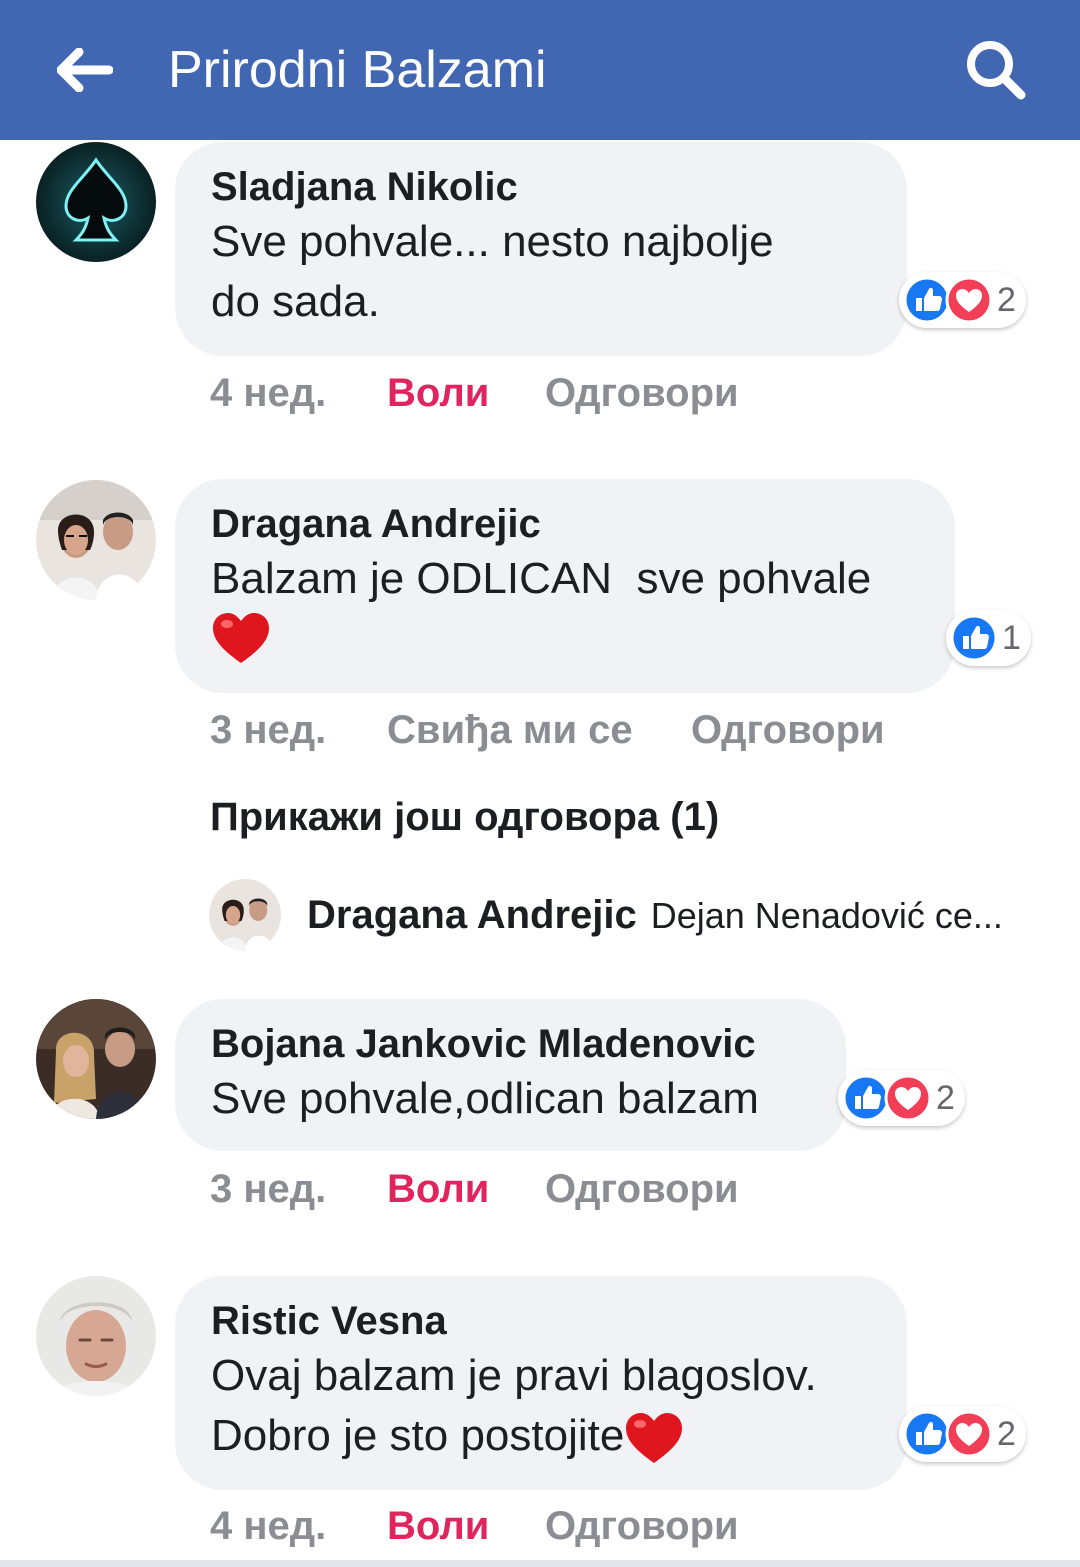 This screenshot has width=1080, height=1567. What do you see at coordinates (541, 1321) in the screenshot?
I see `comment-author: Ristic Vesna` at bounding box center [541, 1321].